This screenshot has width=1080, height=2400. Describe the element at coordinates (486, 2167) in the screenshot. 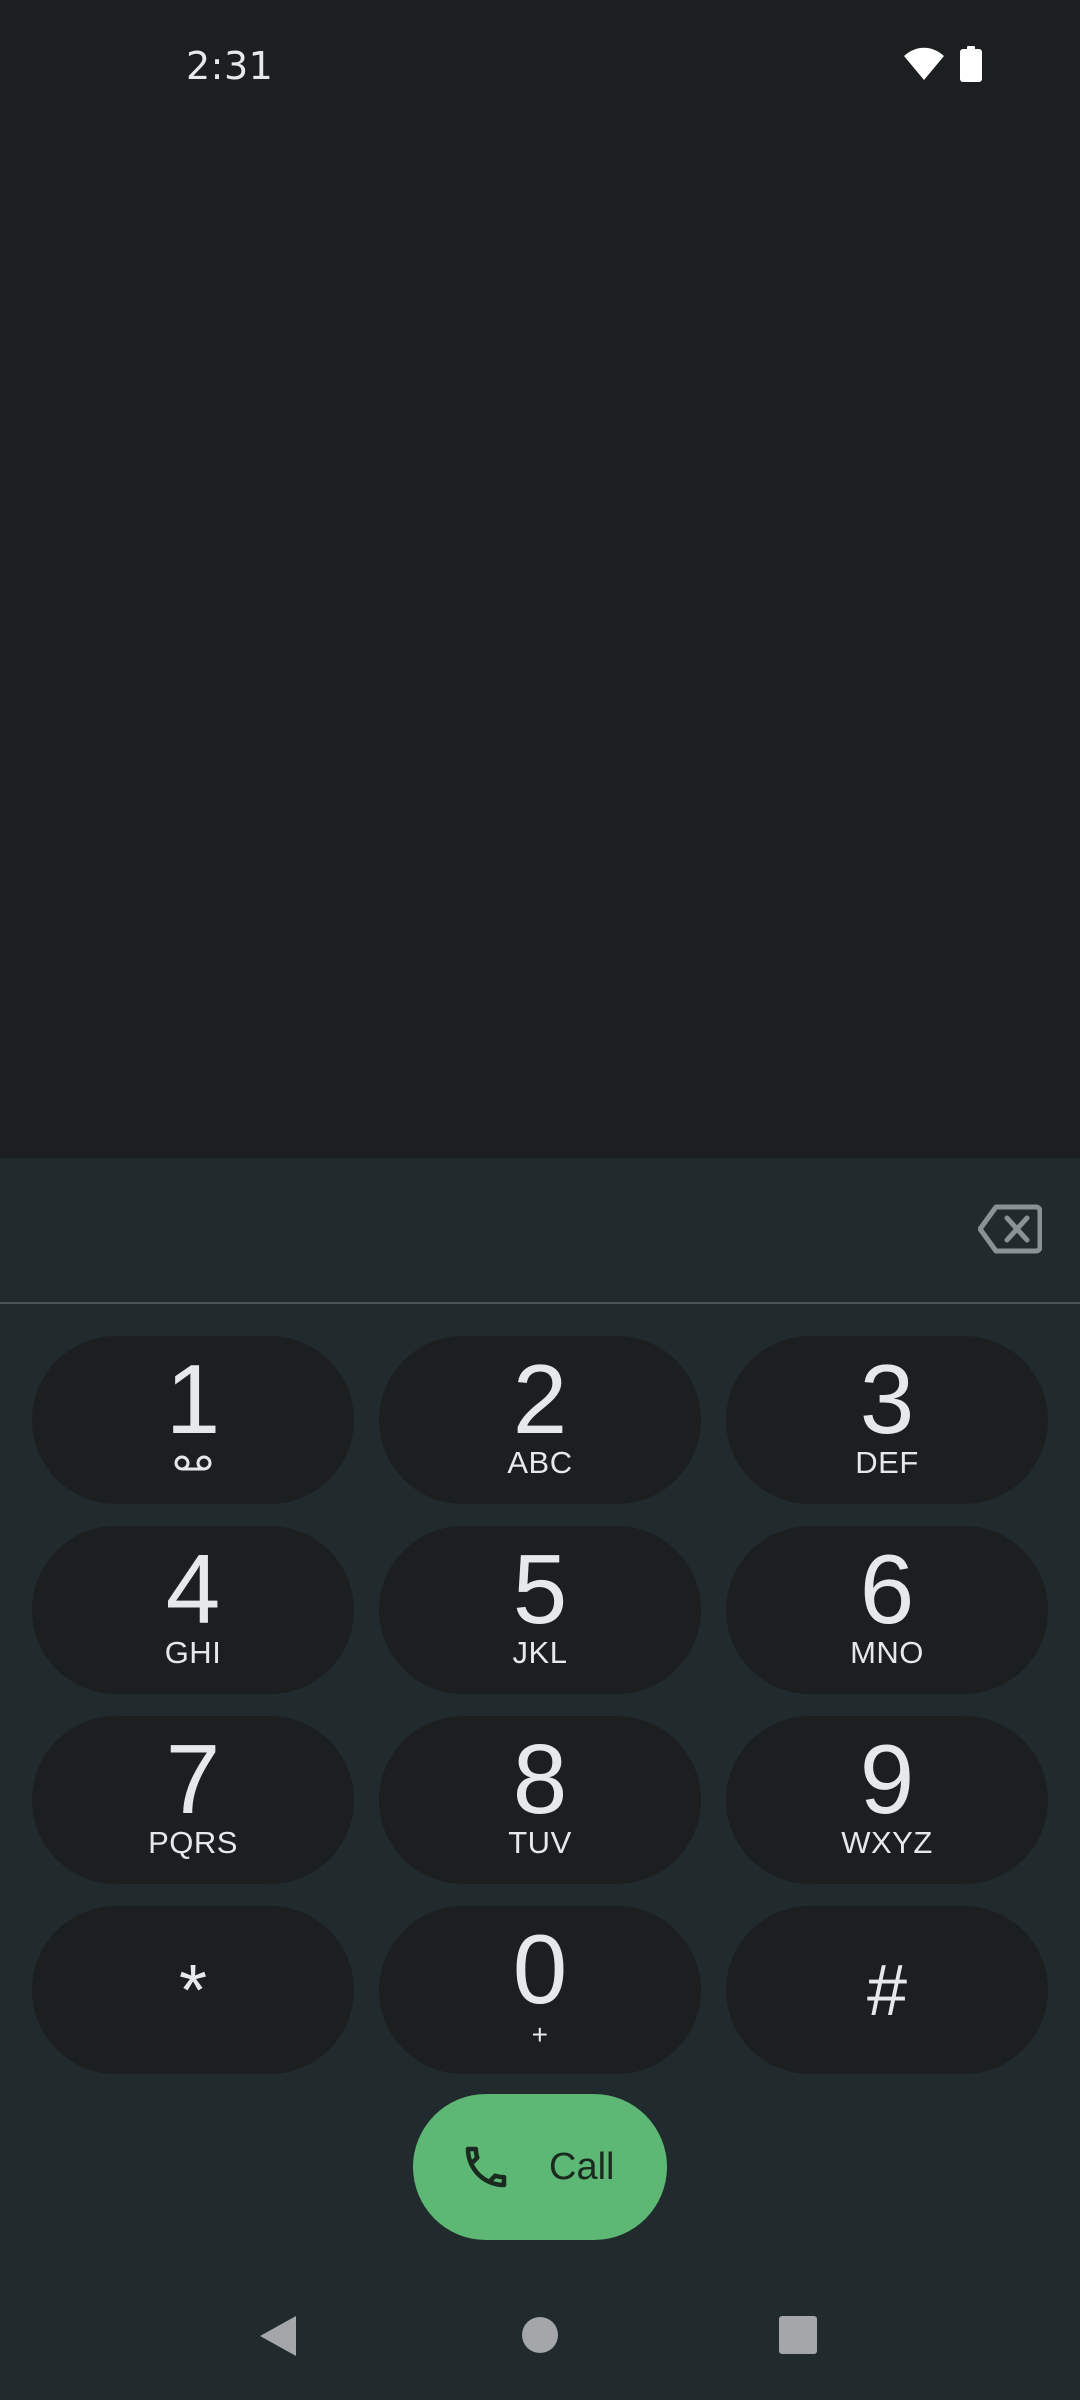

I see `phone-icon` at that location.